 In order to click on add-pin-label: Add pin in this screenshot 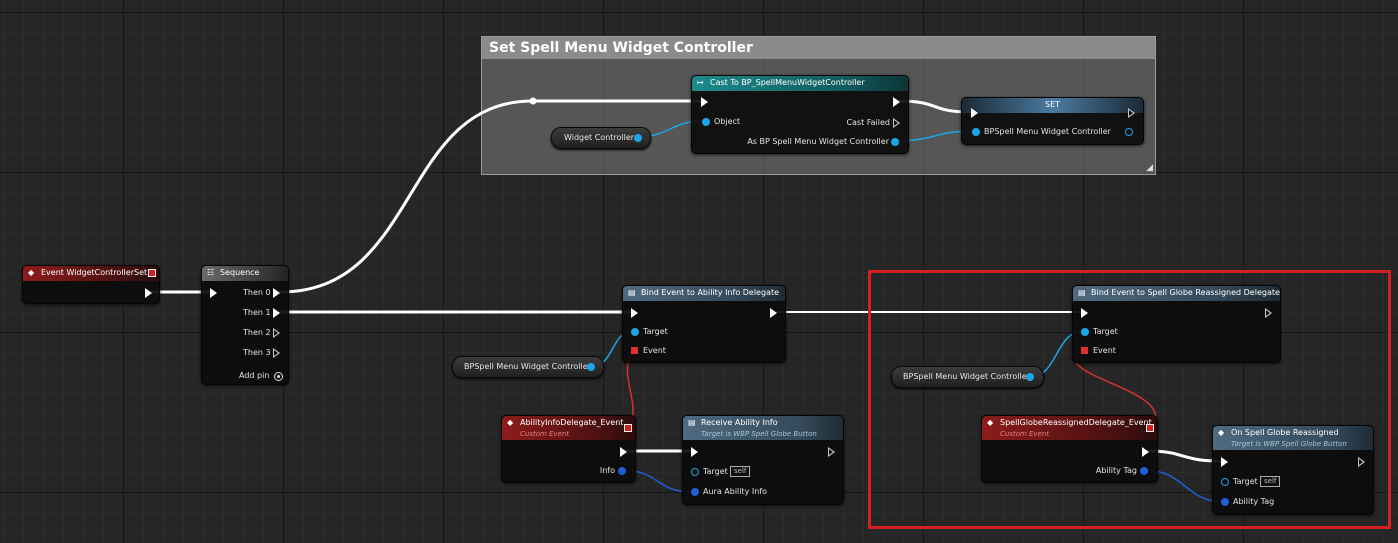, I will do `click(254, 376)`.